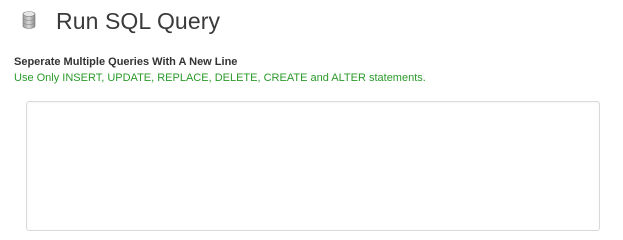  Describe the element at coordinates (29, 20) in the screenshot. I see `database-icon` at that location.